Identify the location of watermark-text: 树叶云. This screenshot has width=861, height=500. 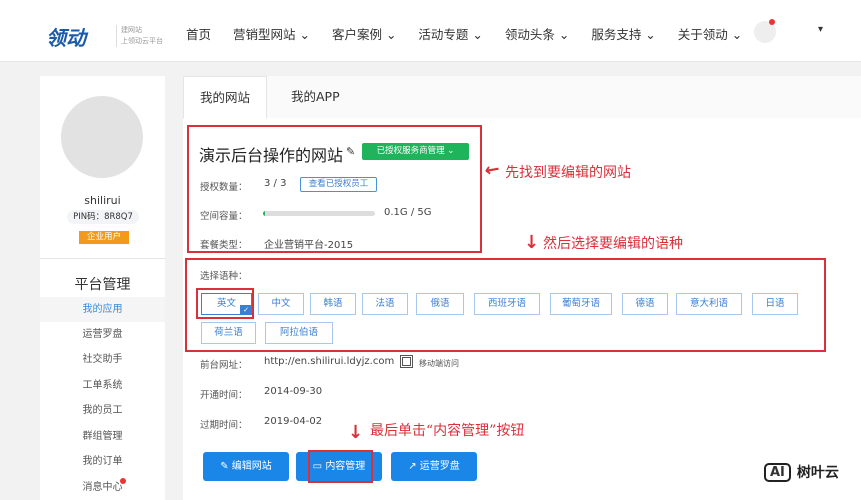
(817, 473).